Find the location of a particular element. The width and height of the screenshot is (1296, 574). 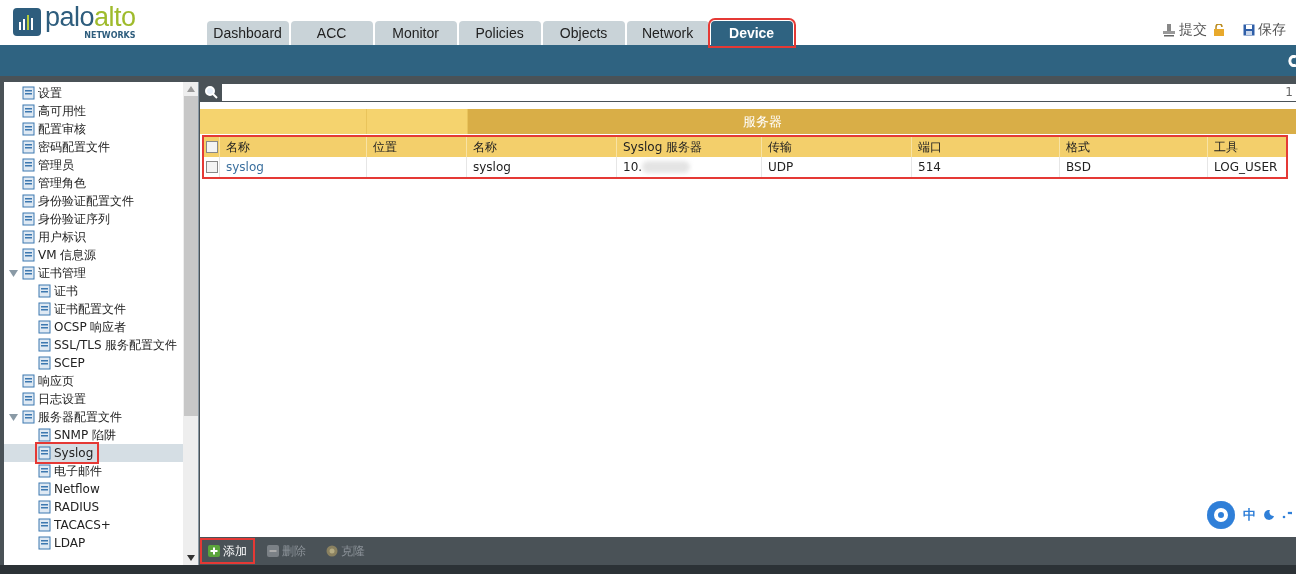

scrollbar is located at coordinates (190, 323).